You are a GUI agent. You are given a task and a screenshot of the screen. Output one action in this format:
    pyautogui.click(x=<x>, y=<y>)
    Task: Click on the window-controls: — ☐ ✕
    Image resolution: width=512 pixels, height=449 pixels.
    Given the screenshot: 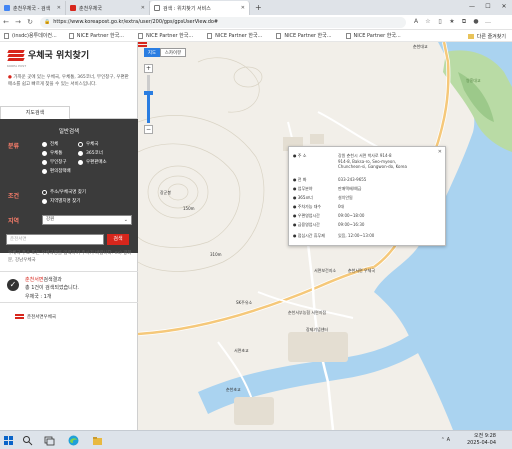 What is the action you would take?
    pyautogui.click(x=488, y=7)
    